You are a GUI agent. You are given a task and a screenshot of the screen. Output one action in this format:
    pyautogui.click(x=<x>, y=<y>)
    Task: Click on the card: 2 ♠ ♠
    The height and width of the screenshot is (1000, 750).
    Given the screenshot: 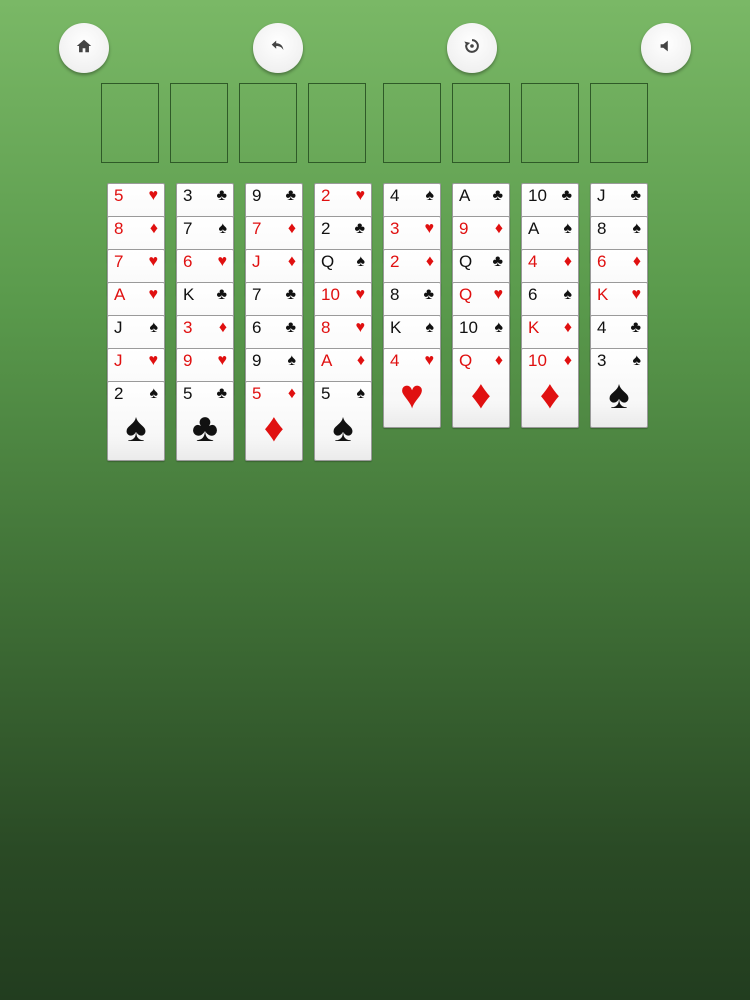 What is the action you would take?
    pyautogui.click(x=136, y=421)
    